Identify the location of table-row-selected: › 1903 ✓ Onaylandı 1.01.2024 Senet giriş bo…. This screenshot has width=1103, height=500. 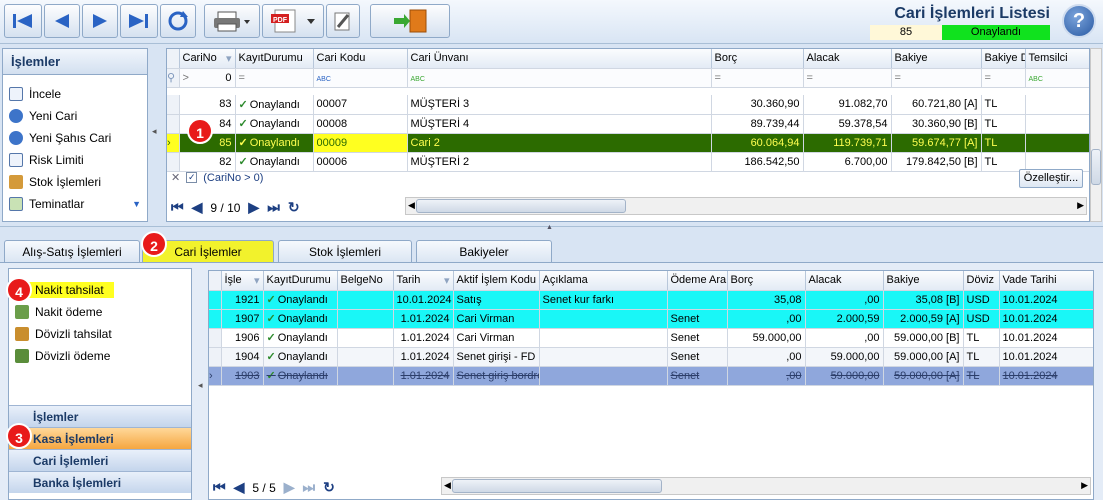
(651, 376).